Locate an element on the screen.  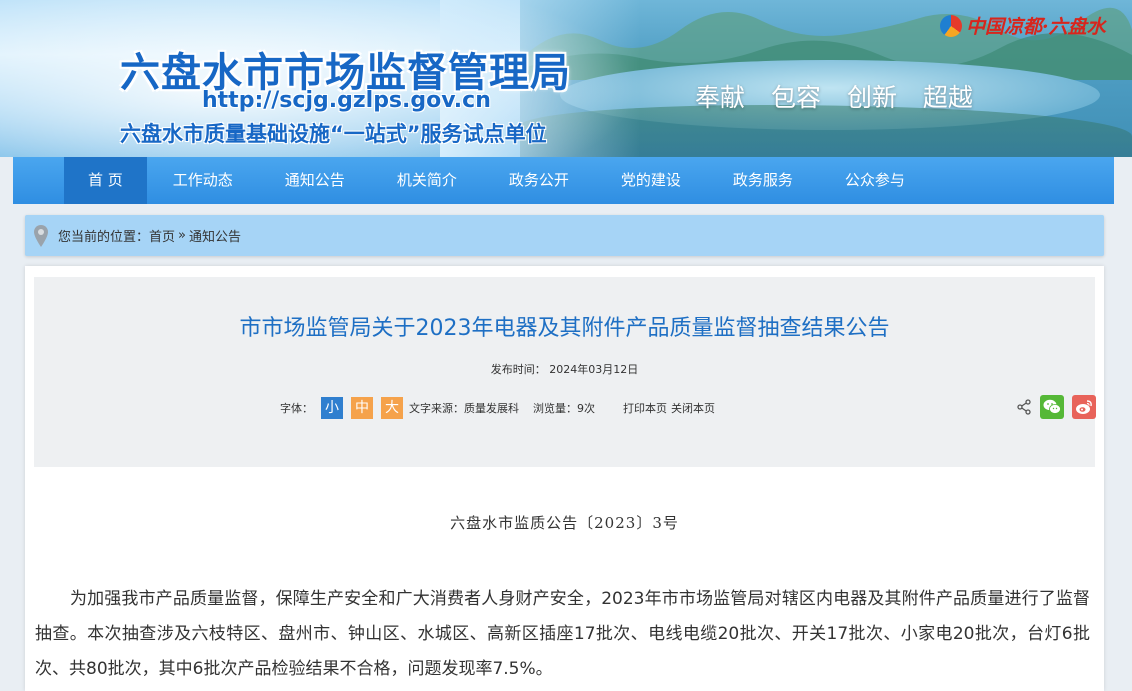
breadcrumb-home-link: 首页 is located at coordinates (162, 235).